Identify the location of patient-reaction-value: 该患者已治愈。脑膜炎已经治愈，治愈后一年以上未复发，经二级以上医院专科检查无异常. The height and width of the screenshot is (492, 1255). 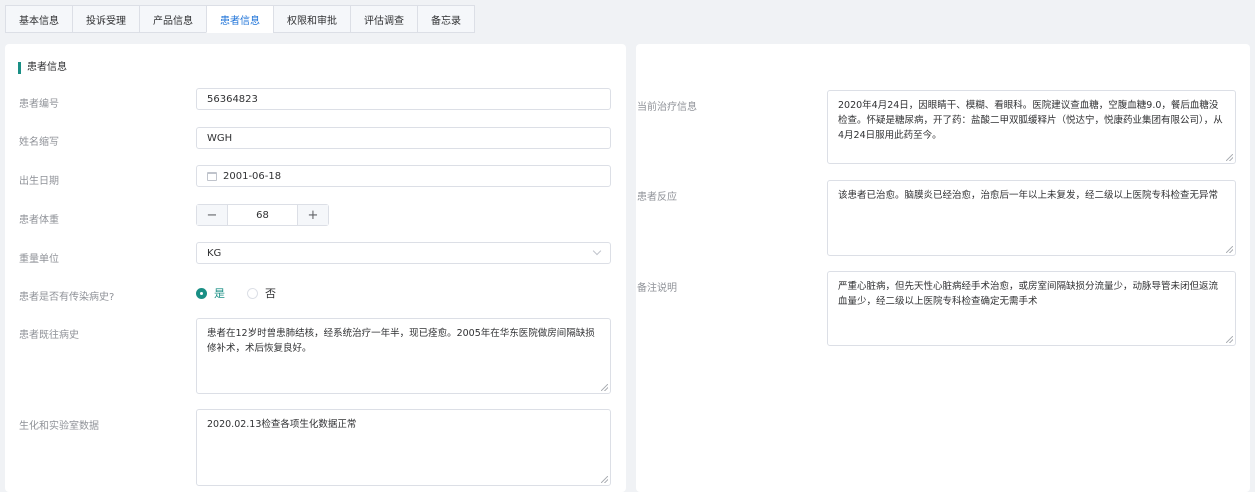
(1028, 195).